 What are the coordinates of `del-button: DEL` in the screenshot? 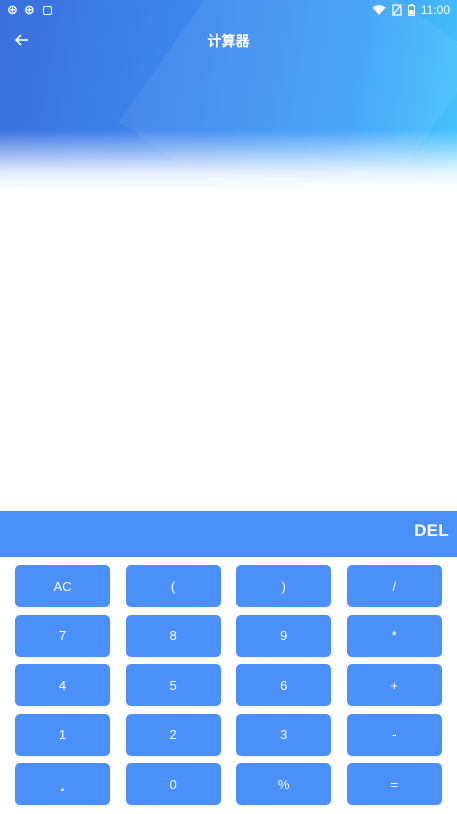 It's located at (431, 531).